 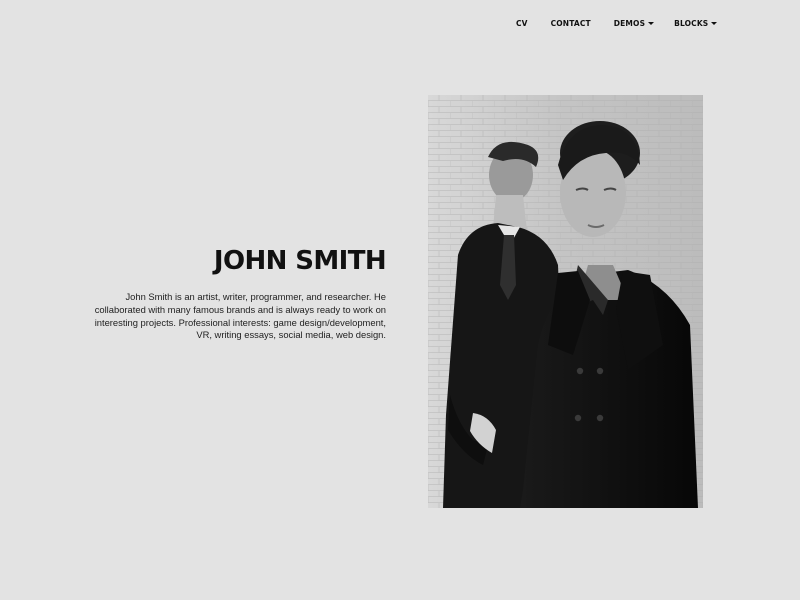 What do you see at coordinates (611, 23) in the screenshot?
I see `main-navigation: CV CONTACT DEMOS BLOCKS` at bounding box center [611, 23].